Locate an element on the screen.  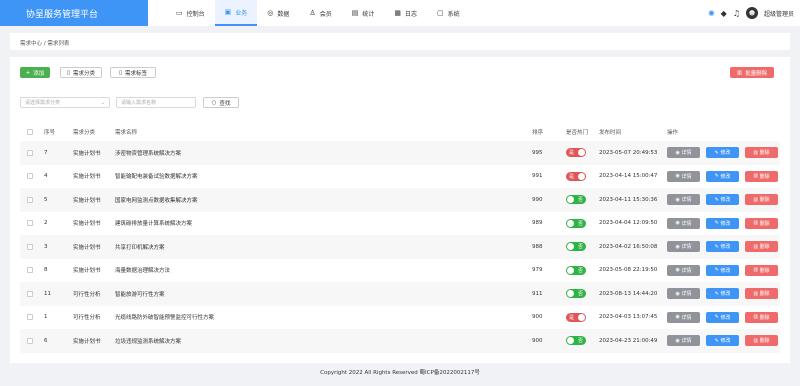
nav-item: ▭ 控制台 is located at coordinates (190, 13).